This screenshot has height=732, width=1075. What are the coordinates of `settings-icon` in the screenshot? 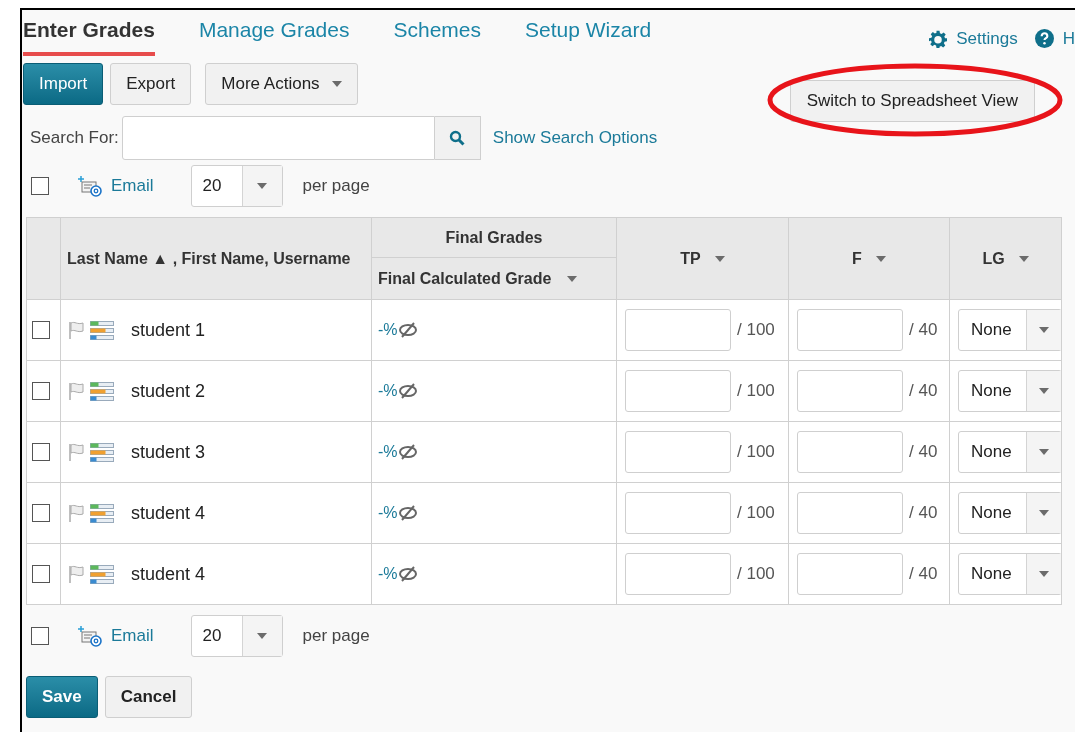 It's located at (938, 38).